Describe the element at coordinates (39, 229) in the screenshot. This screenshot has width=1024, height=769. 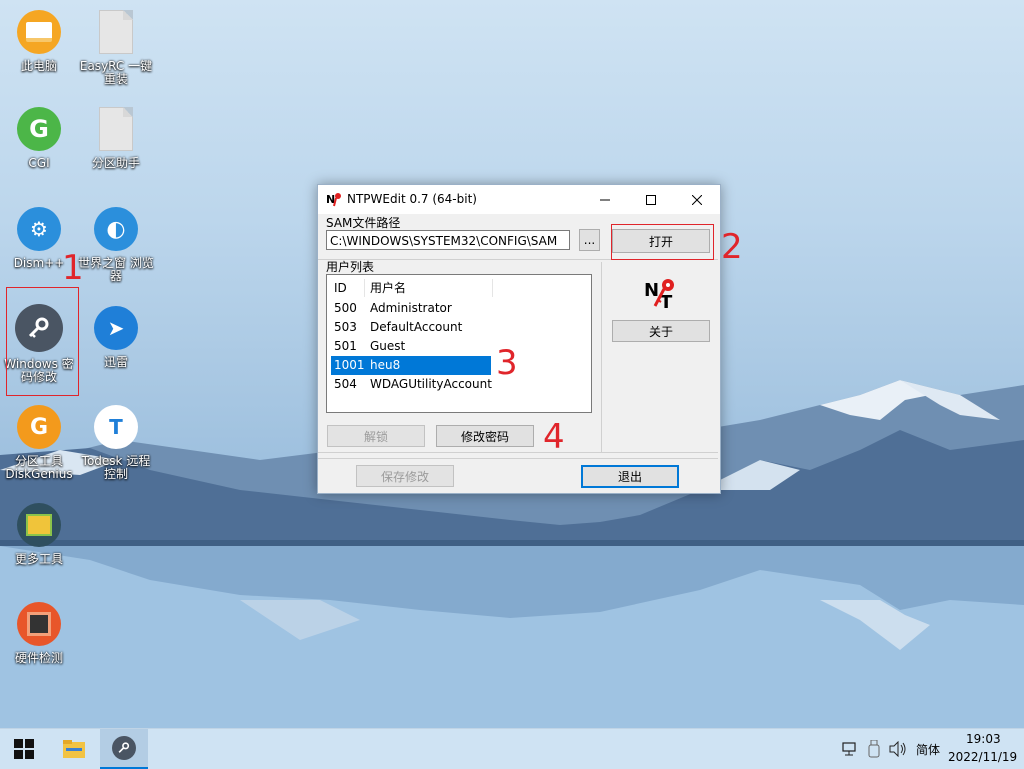
I see `gear-icon: ⚙` at that location.